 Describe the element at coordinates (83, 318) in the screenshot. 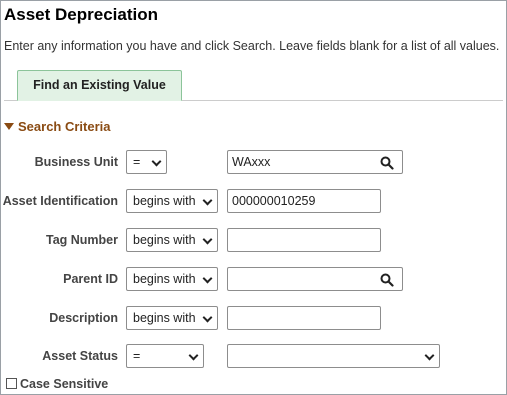

I see `description-label: Description` at that location.